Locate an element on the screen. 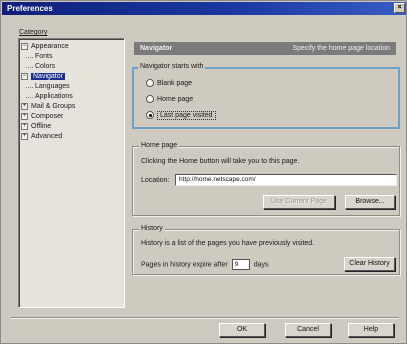 This screenshot has height=344, width=407. panel-title: Navigator is located at coordinates (156, 48).